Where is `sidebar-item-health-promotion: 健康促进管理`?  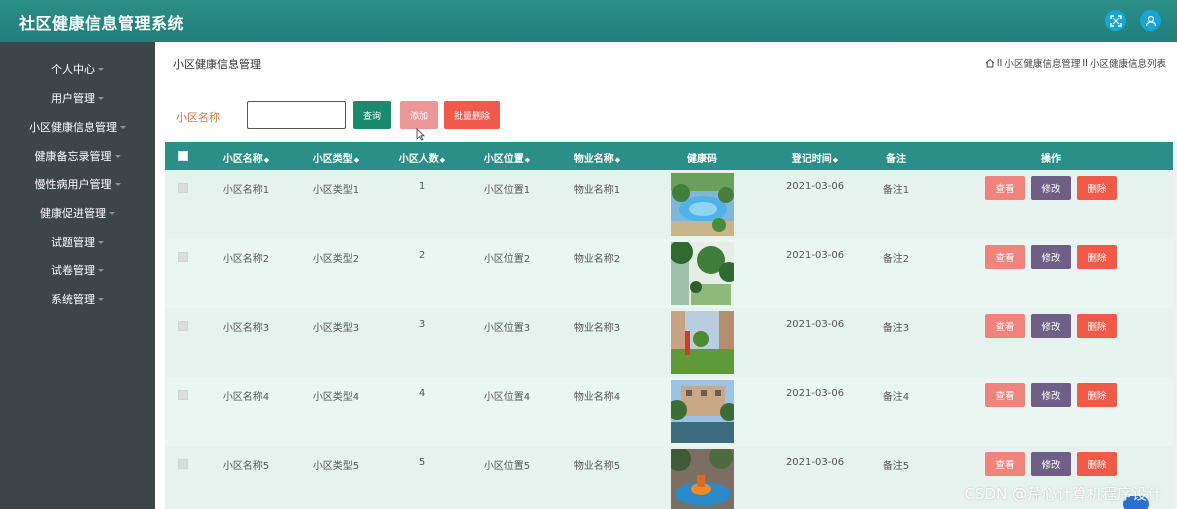
sidebar-item-health-promotion: 健康促进管理 is located at coordinates (77, 213).